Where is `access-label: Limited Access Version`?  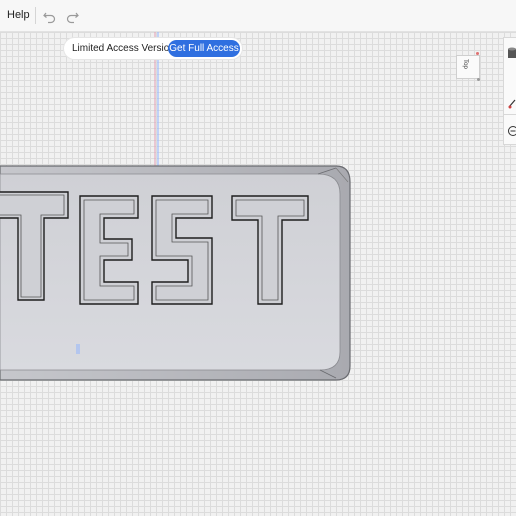 access-label: Limited Access Version is located at coordinates (123, 48).